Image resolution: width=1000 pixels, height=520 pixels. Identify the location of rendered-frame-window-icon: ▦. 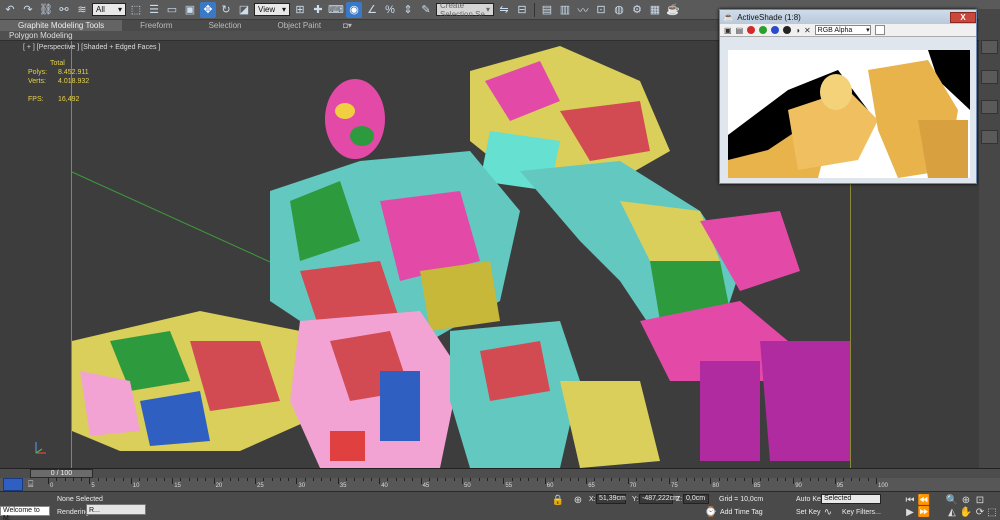
(655, 10).